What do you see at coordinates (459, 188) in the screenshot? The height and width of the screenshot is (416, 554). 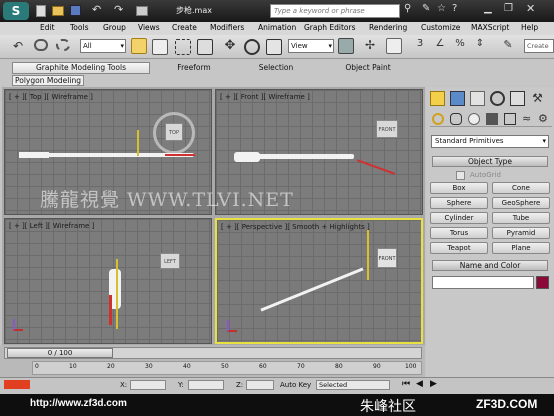 I see `box-button: Box` at bounding box center [459, 188].